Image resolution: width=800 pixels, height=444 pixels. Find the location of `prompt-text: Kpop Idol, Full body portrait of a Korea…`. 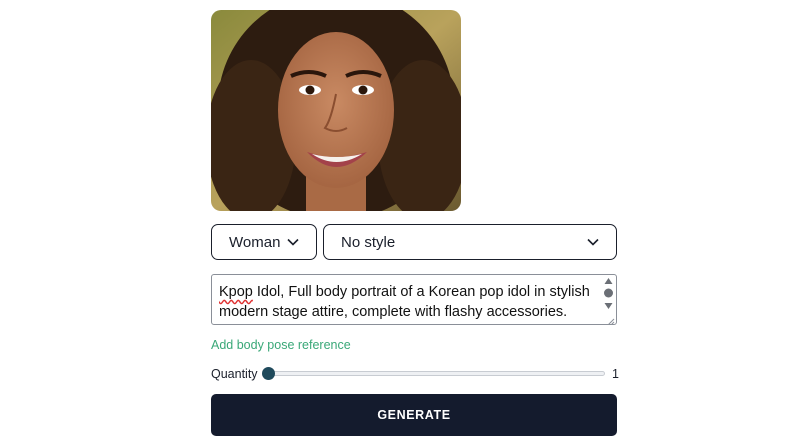

prompt-text: Kpop Idol, Full body portrait of a Korea… is located at coordinates (409, 302).